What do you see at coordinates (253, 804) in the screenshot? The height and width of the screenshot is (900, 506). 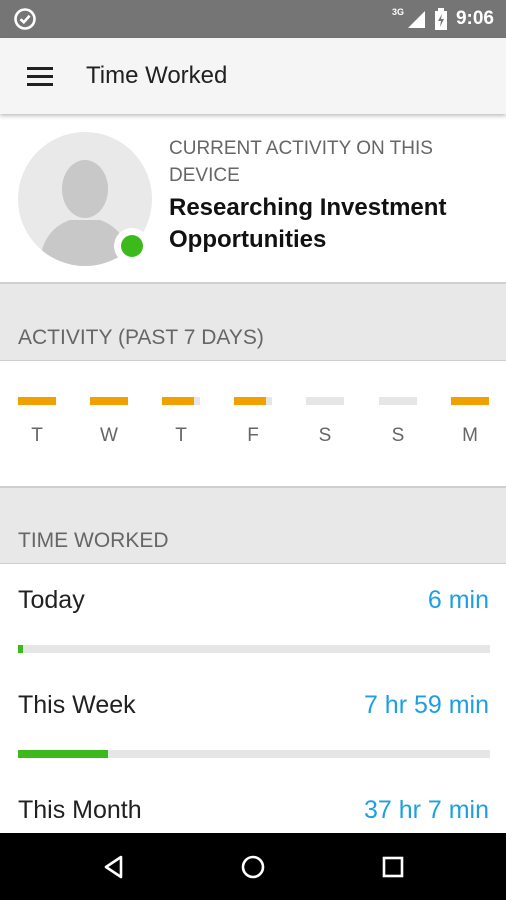 I see `time-worked-row-this-month: This Month 37 hr 7 min` at bounding box center [253, 804].